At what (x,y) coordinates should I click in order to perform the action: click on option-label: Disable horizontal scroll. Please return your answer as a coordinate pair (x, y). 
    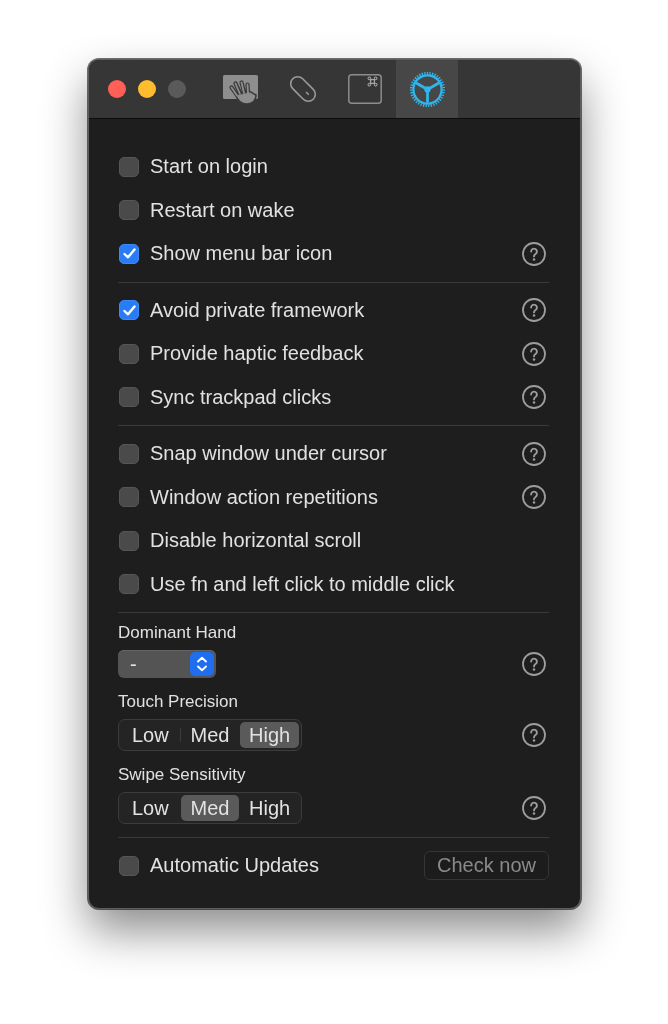
    Looking at the image, I should click on (256, 541).